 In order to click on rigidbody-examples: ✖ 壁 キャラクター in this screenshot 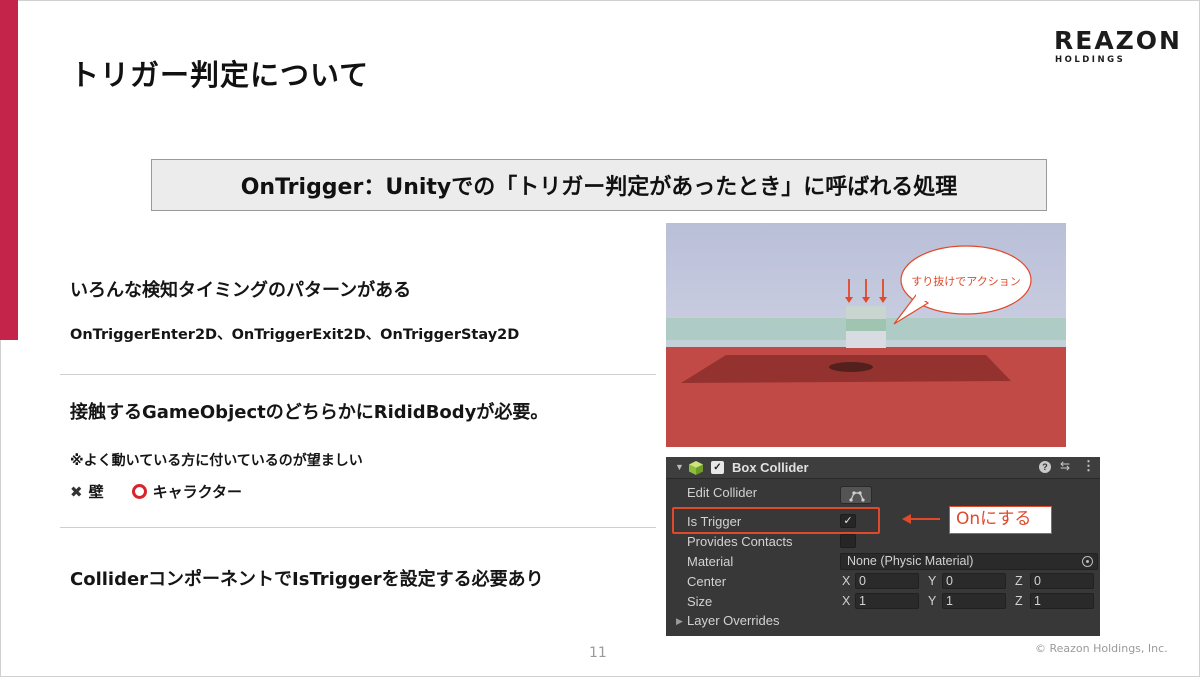, I will do `click(156, 491)`.